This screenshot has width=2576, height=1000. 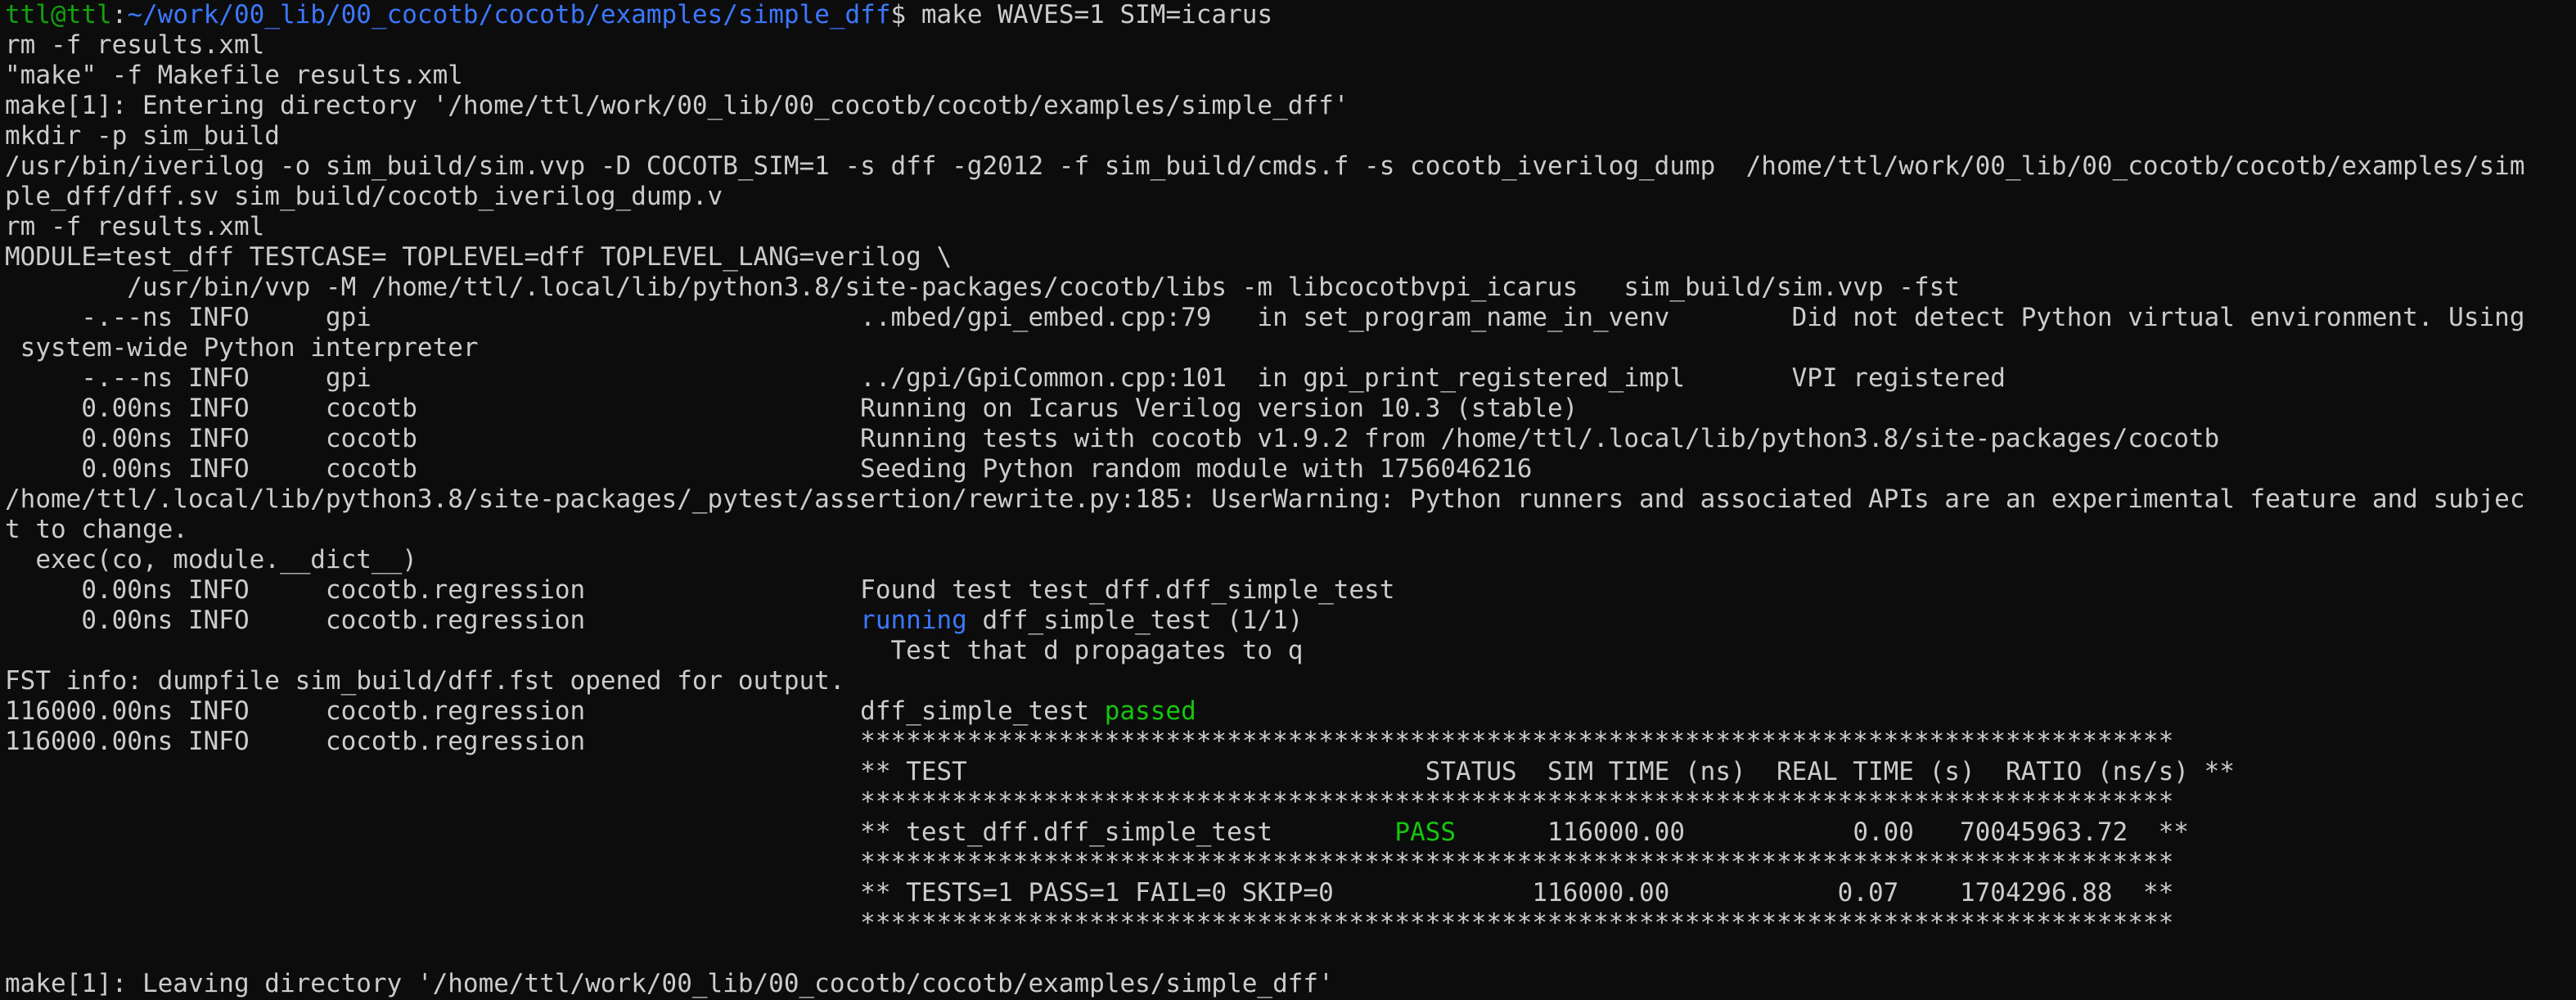 I want to click on running-suffix: dff_simple_test (1/1), so click(x=1135, y=620).